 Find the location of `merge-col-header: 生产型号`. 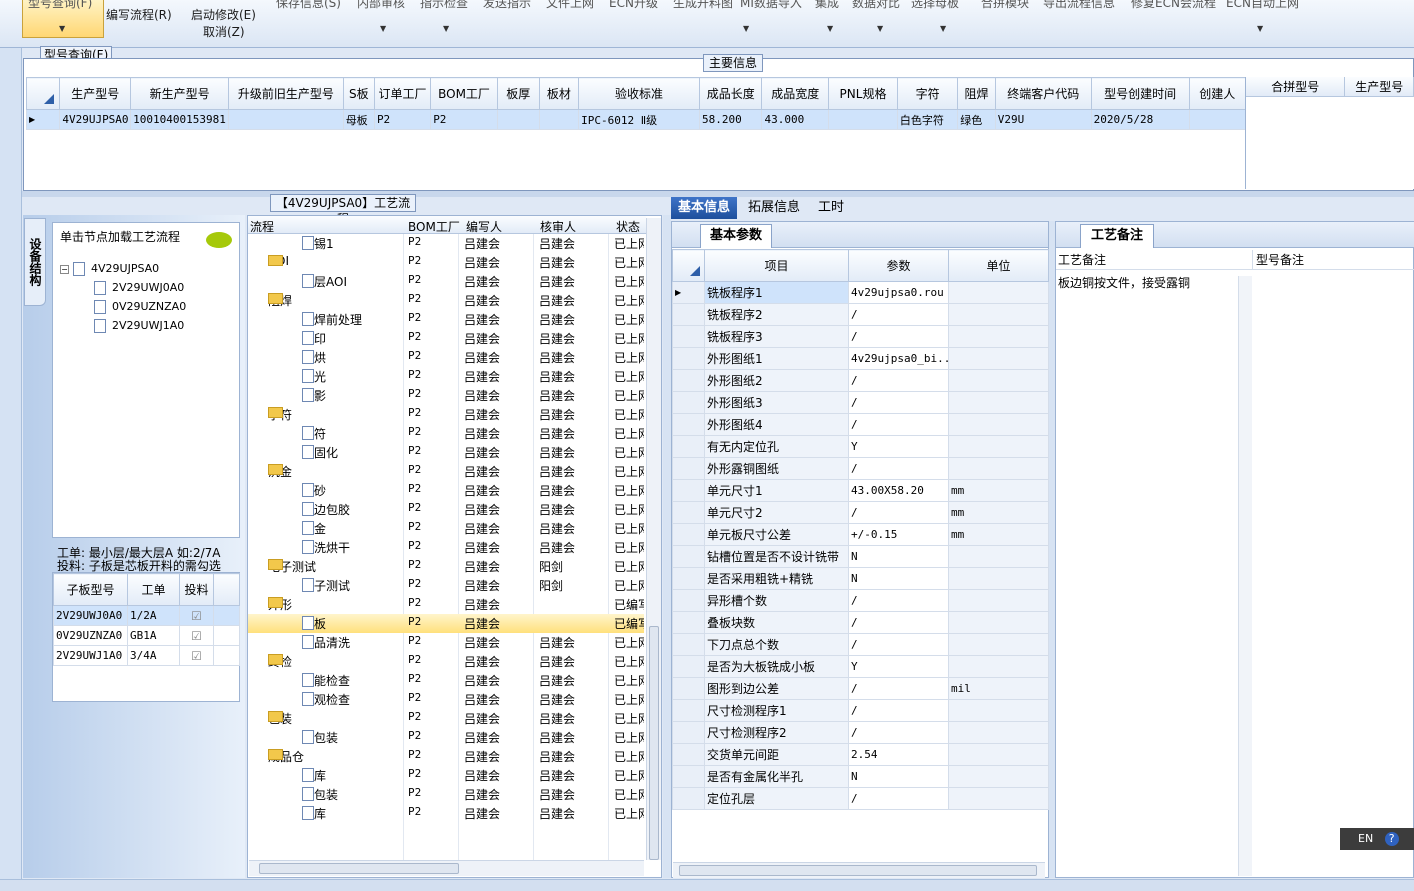

merge-col-header: 生产型号 is located at coordinates (1379, 86).